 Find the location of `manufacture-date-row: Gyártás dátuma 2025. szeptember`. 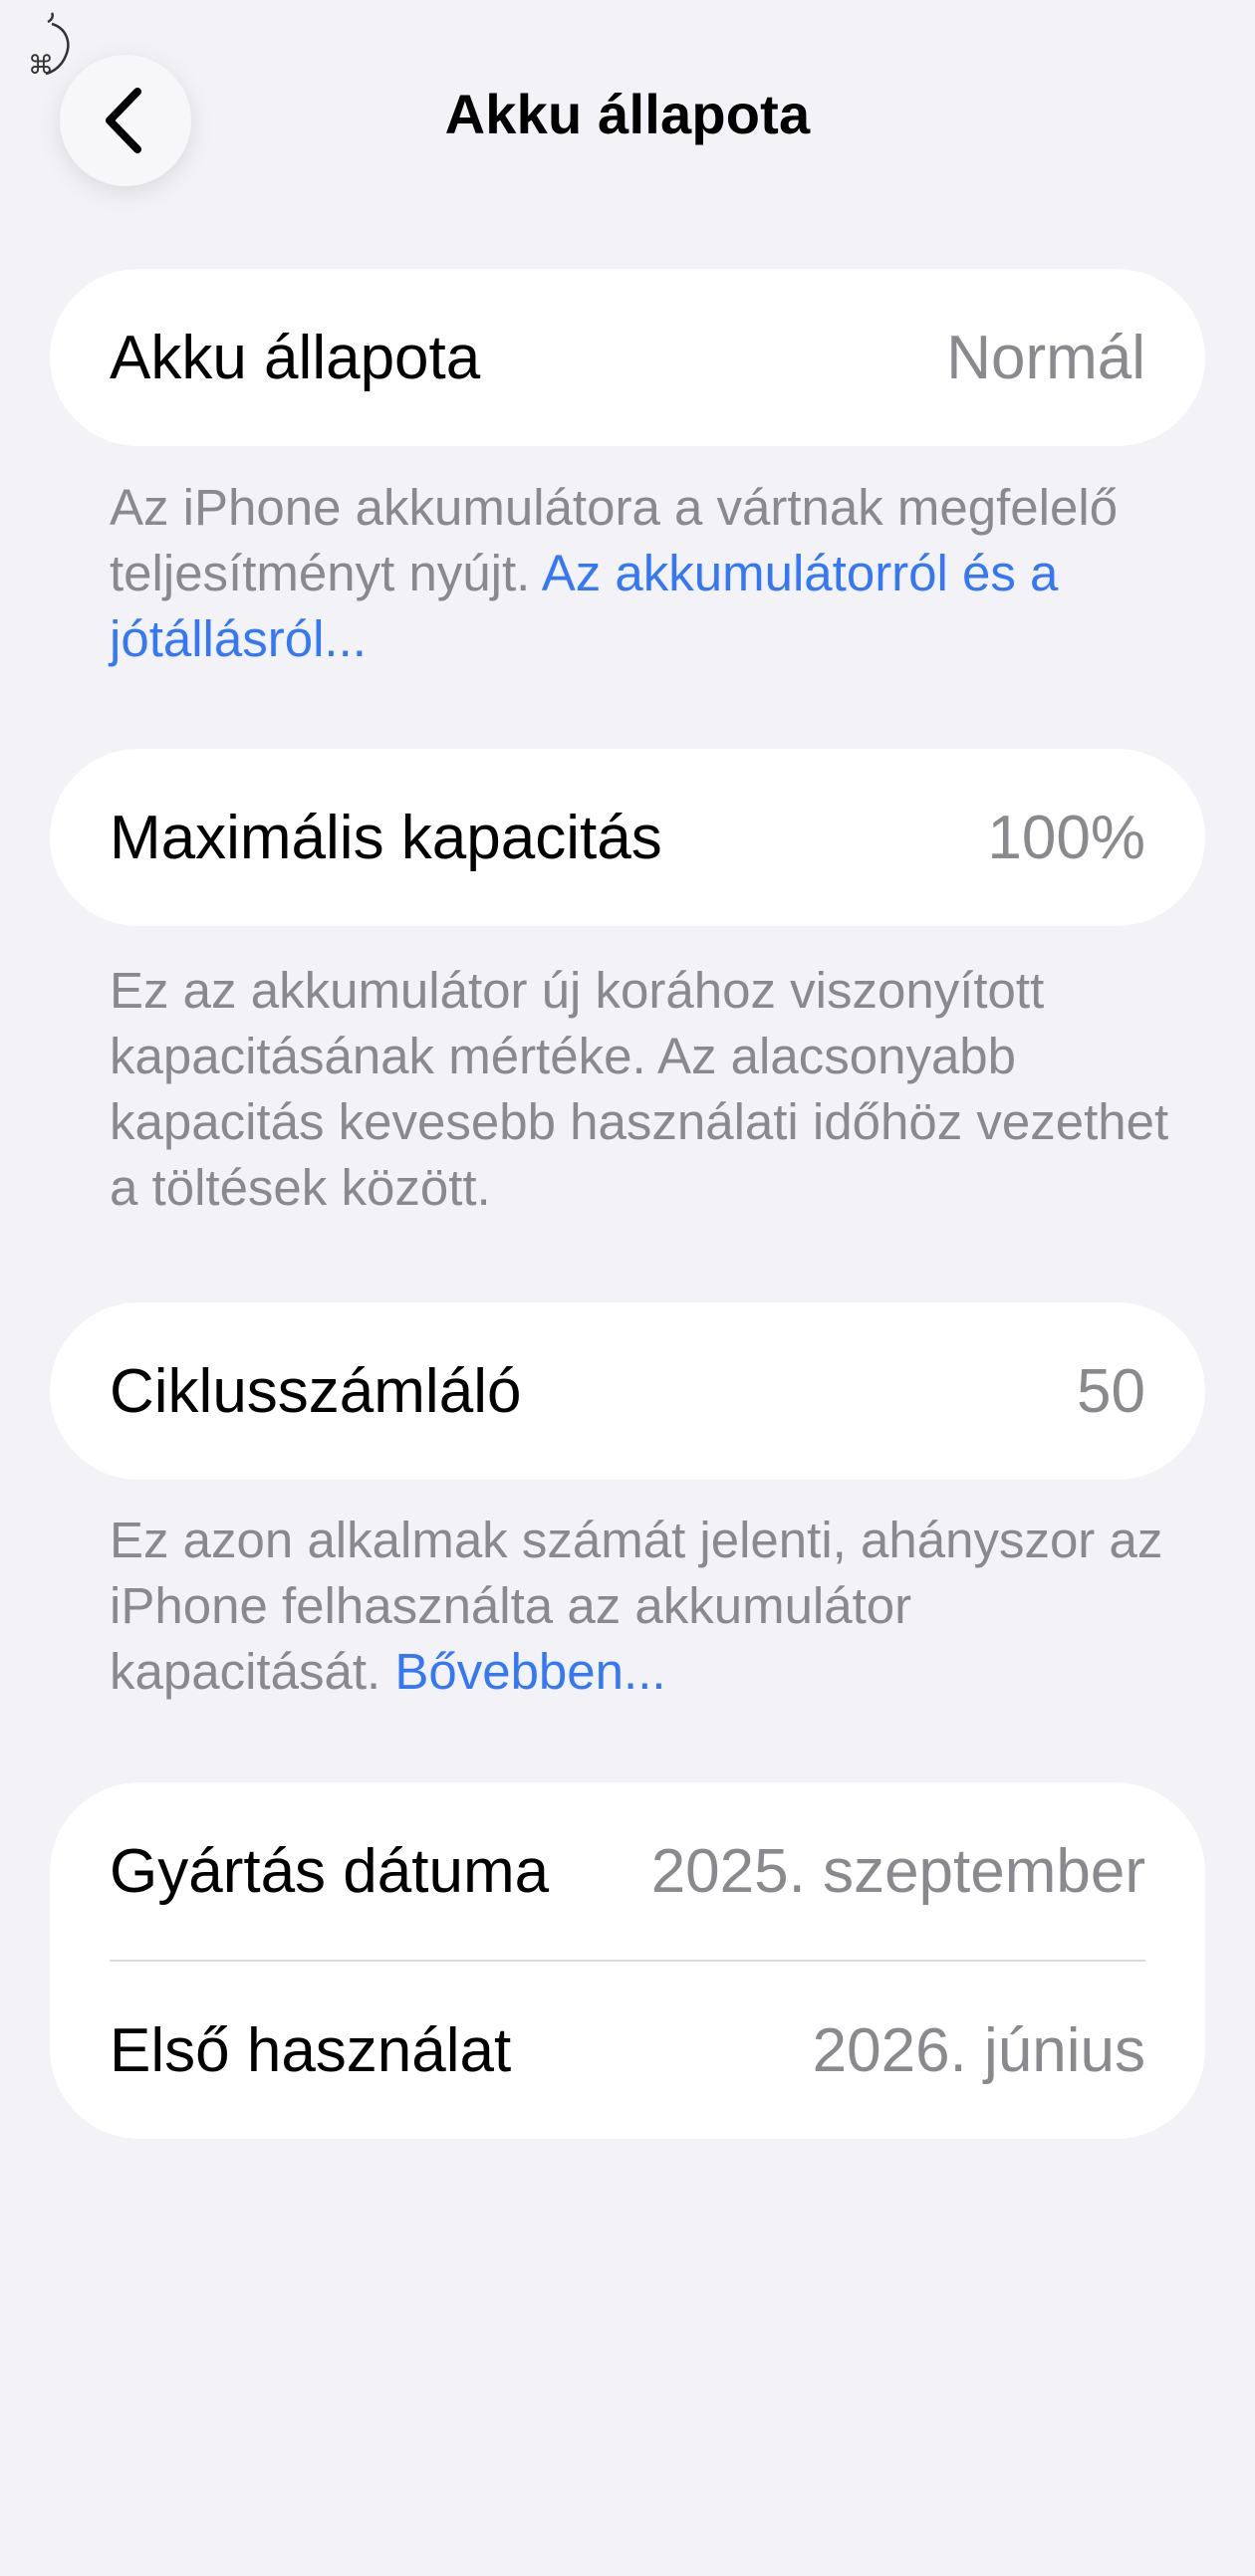

manufacture-date-row: Gyártás dátuma 2025. szeptember is located at coordinates (627, 1871).